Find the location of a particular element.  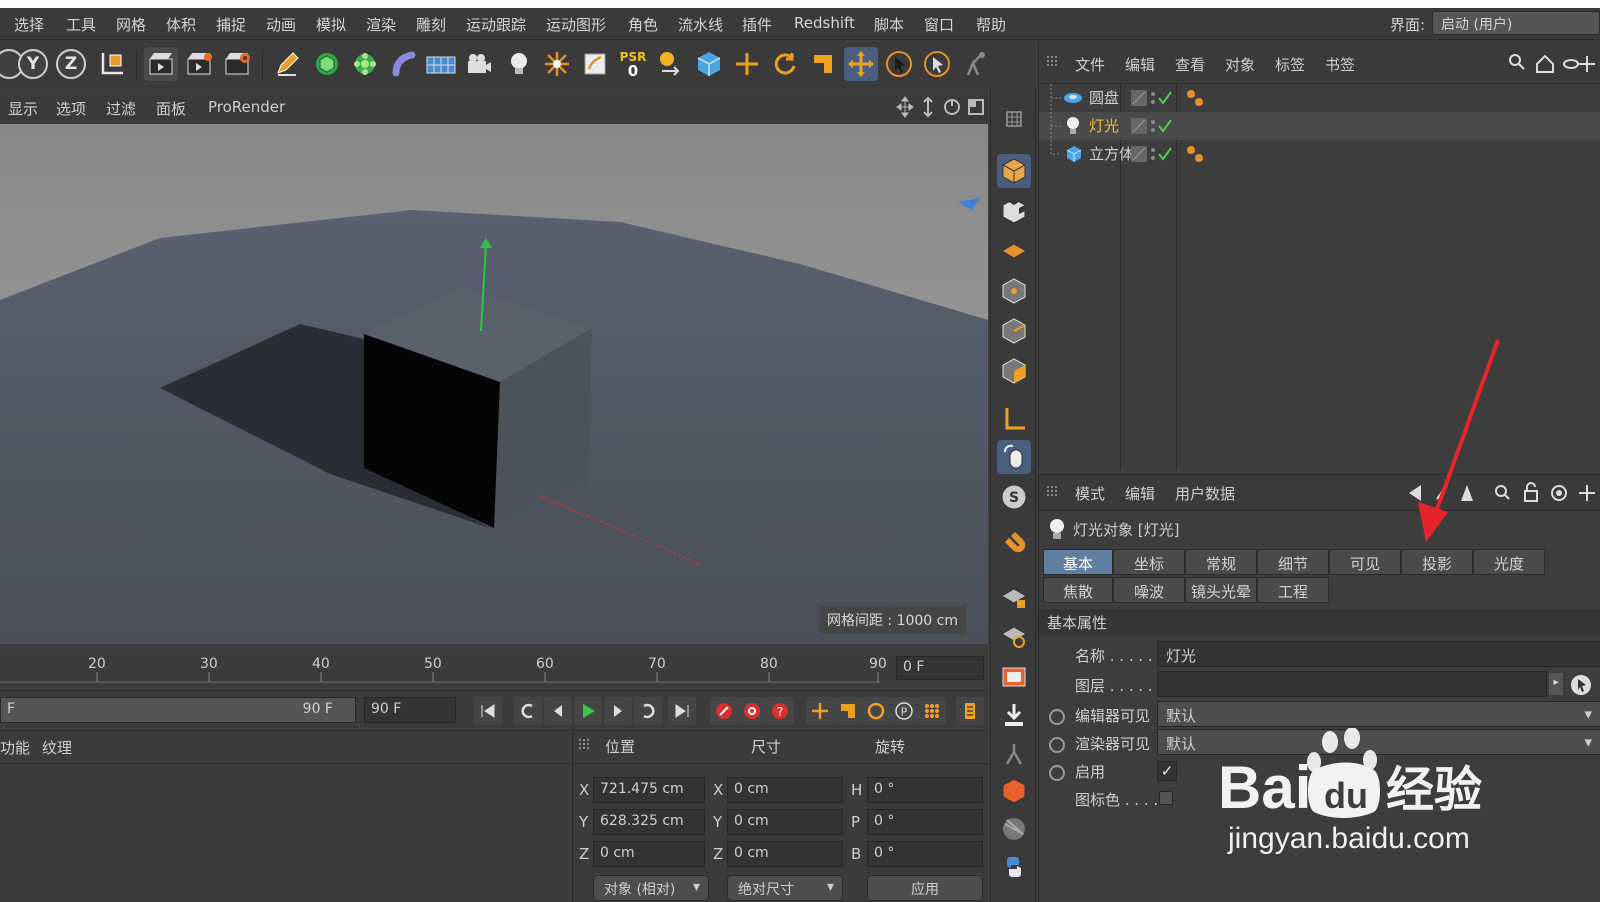

cube-primitive-button is located at coordinates (327, 64).